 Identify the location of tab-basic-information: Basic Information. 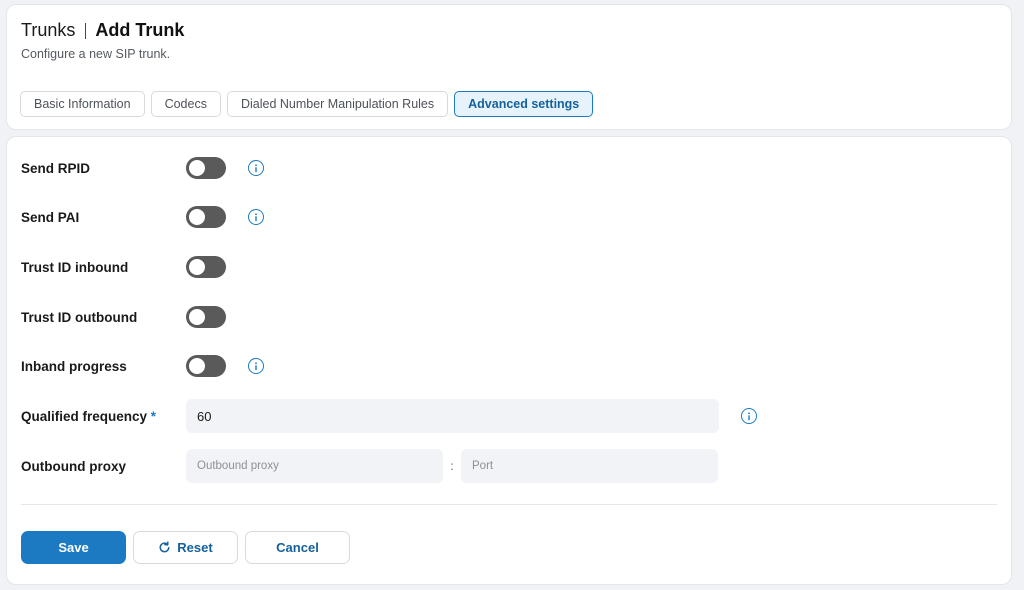
(82, 104).